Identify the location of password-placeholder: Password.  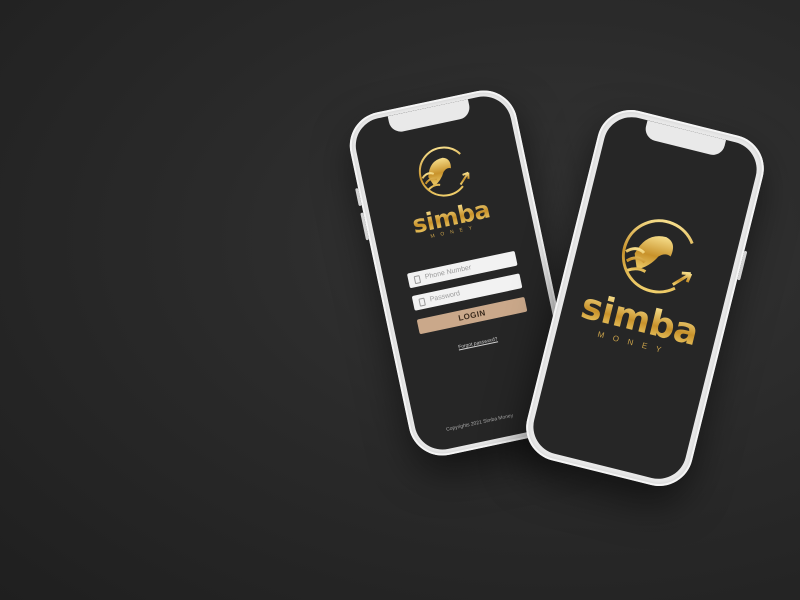
(445, 297).